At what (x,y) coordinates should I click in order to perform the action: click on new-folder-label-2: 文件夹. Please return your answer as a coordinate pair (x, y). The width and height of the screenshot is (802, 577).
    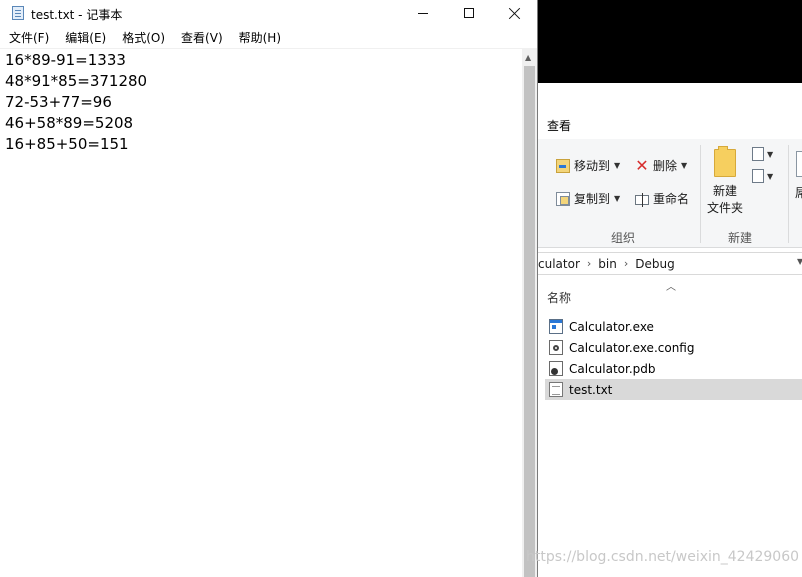
    Looking at the image, I should click on (724, 208).